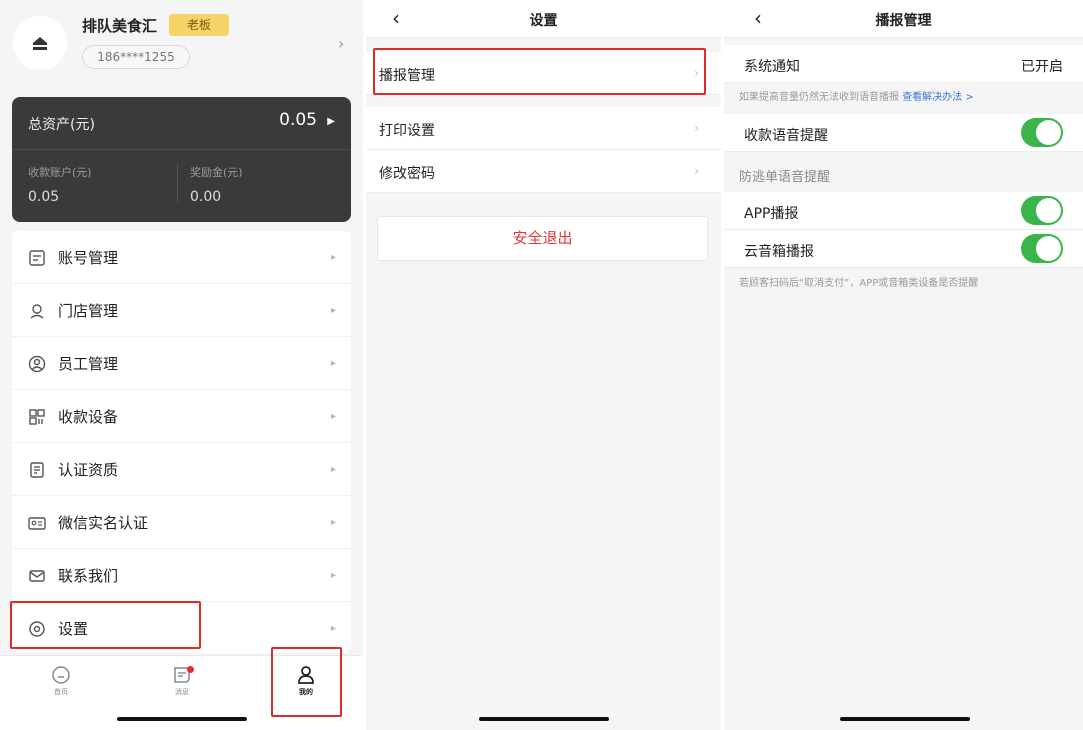 The image size is (1083, 730). I want to click on payment-voice-row: 收款语音提醒, so click(903, 133).